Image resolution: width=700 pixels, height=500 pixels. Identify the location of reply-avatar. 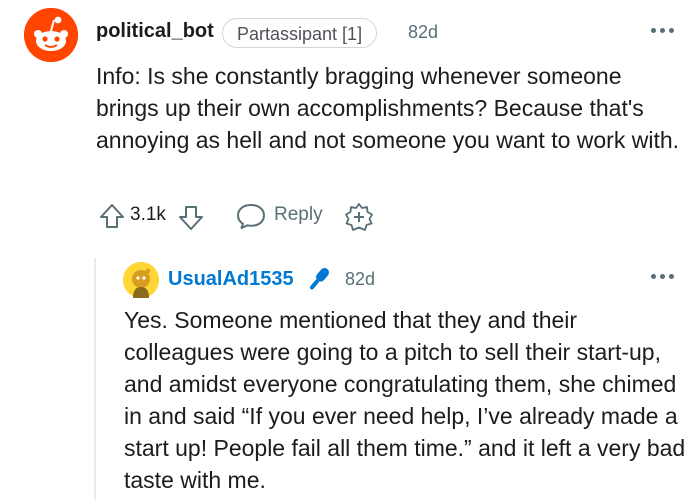
(141, 280).